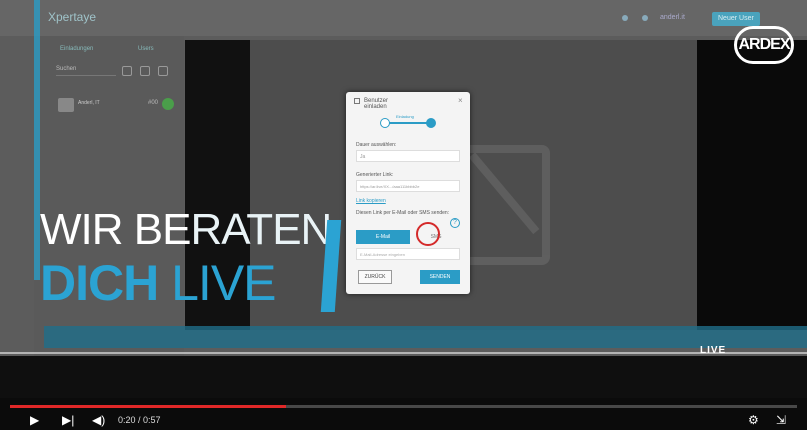  I want to click on sidebar-tab-users: Users, so click(146, 49).